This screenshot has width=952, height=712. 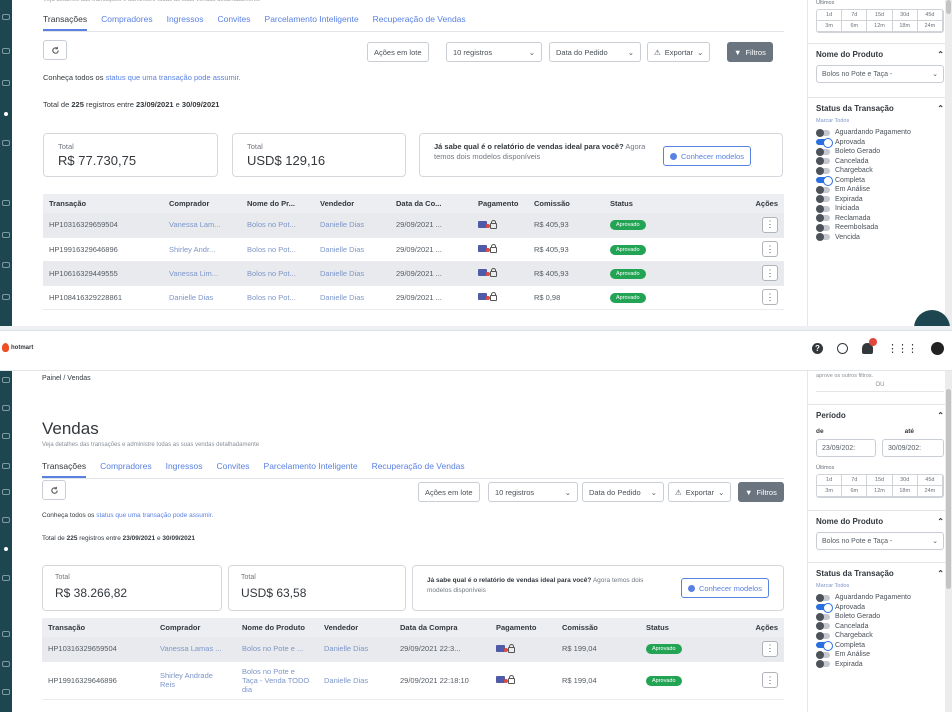 I want to click on filters-button: ▼ Filtros, so click(x=761, y=492).